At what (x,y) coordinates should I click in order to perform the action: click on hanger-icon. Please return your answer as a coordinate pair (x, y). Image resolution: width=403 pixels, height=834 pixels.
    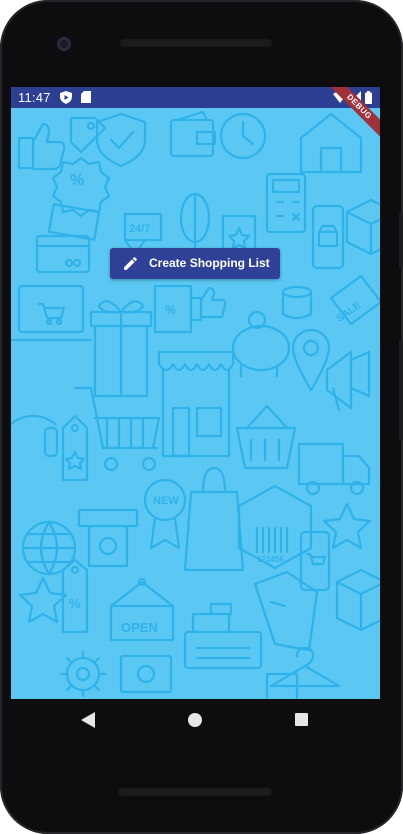
    Looking at the image, I should click on (305, 667).